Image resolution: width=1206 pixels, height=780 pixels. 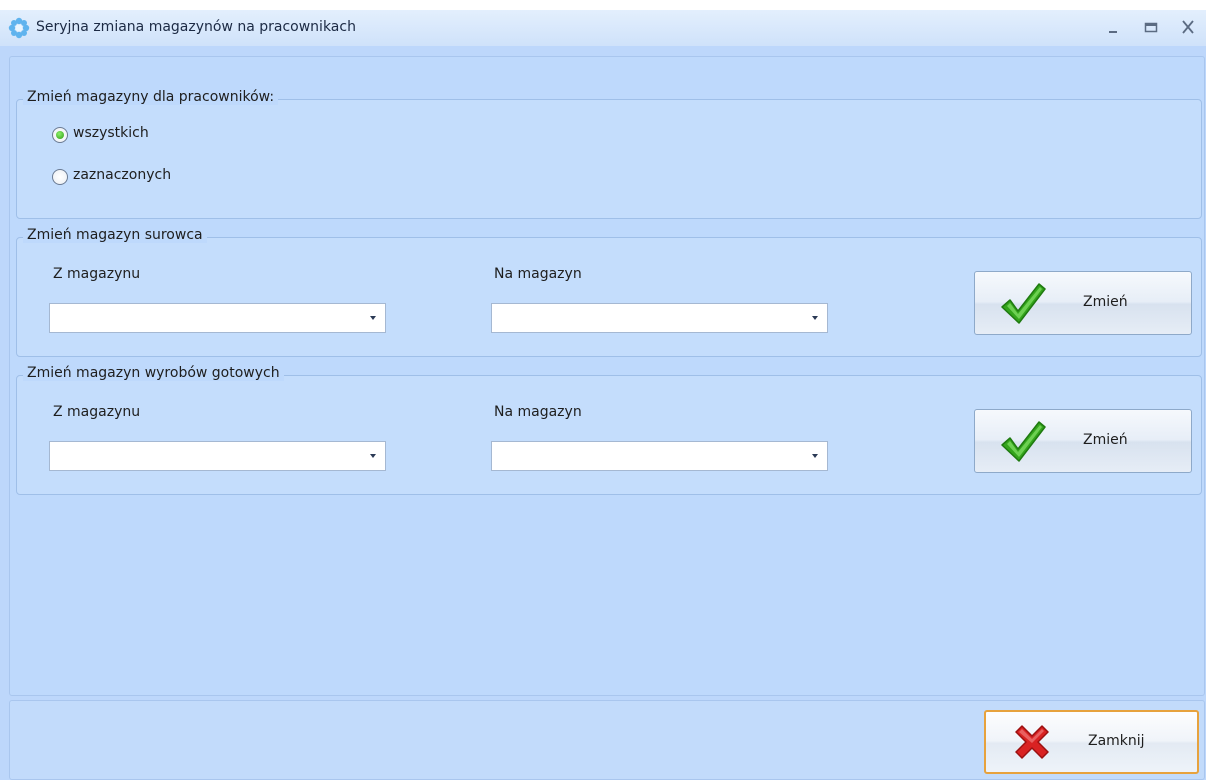 What do you see at coordinates (1116, 741) in the screenshot?
I see `close-button-label: Zamknij` at bounding box center [1116, 741].